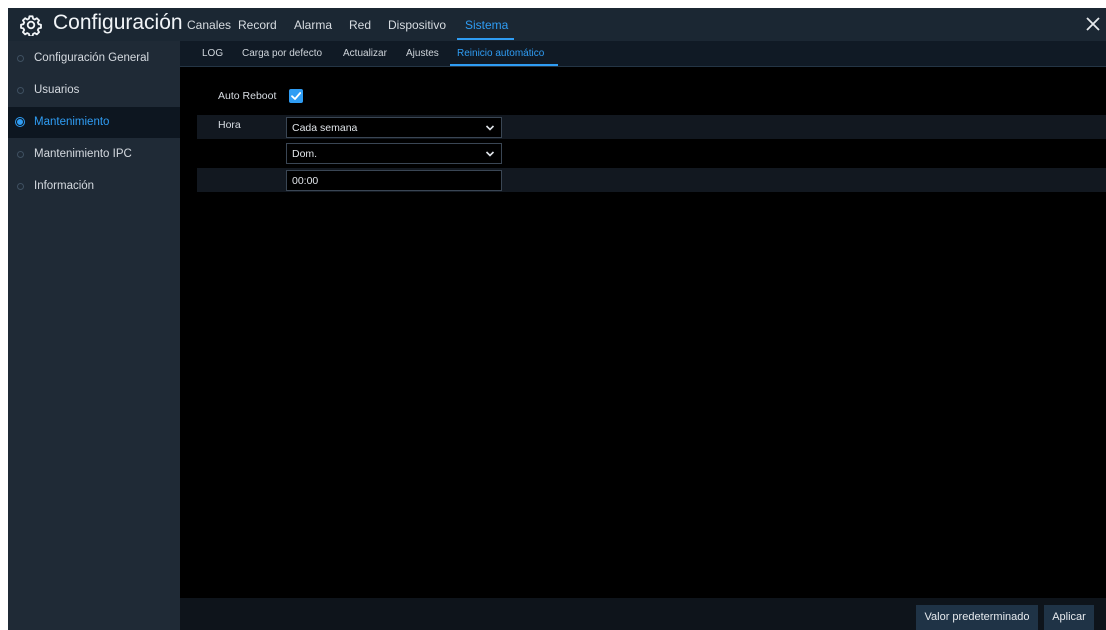 The height and width of the screenshot is (630, 1106). I want to click on auto-reboot-checkbox, so click(296, 96).